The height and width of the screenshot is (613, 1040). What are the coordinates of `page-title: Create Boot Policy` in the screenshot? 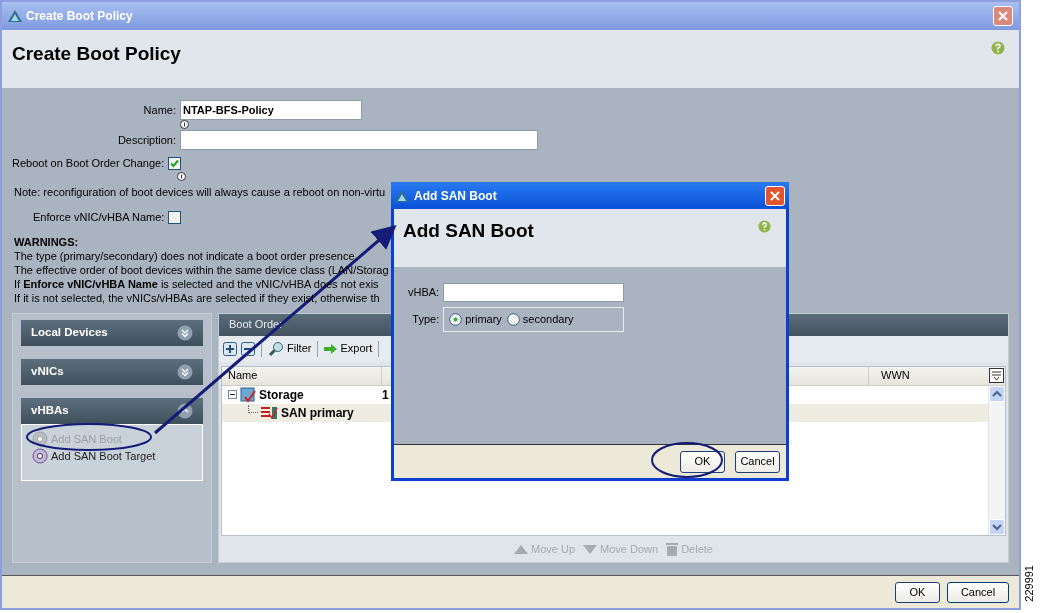 It's located at (96, 54).